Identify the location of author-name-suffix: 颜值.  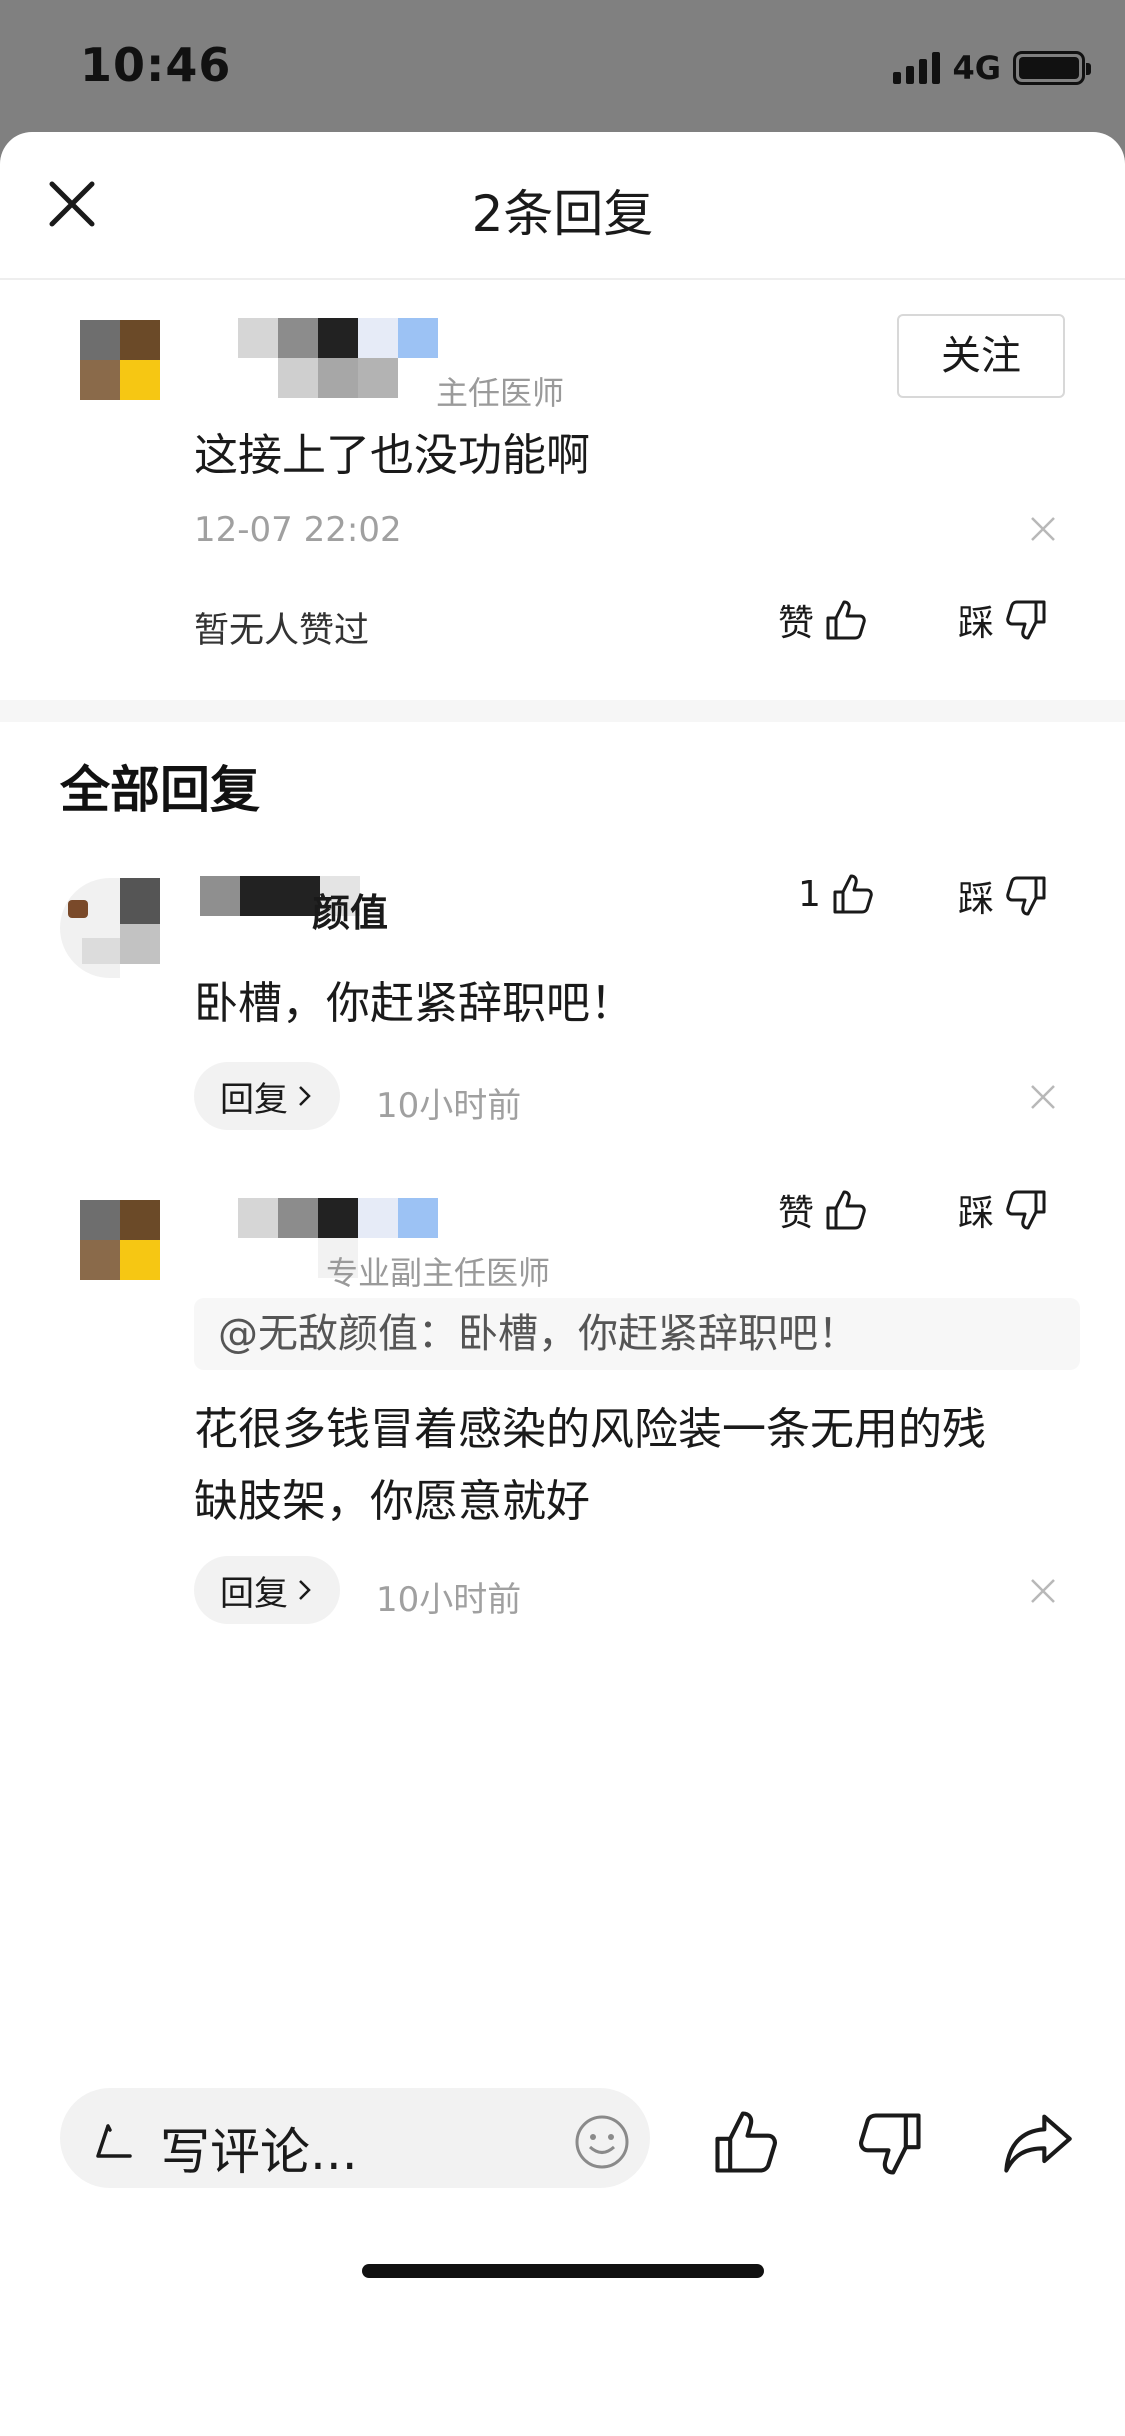
(350, 913).